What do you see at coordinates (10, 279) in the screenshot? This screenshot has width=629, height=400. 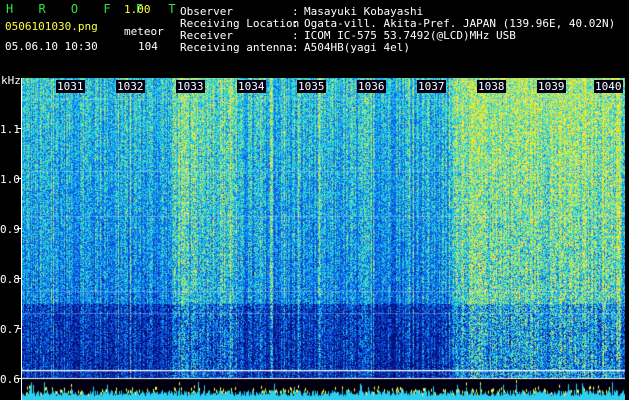 I see `y-tick-label: 0.8` at bounding box center [10, 279].